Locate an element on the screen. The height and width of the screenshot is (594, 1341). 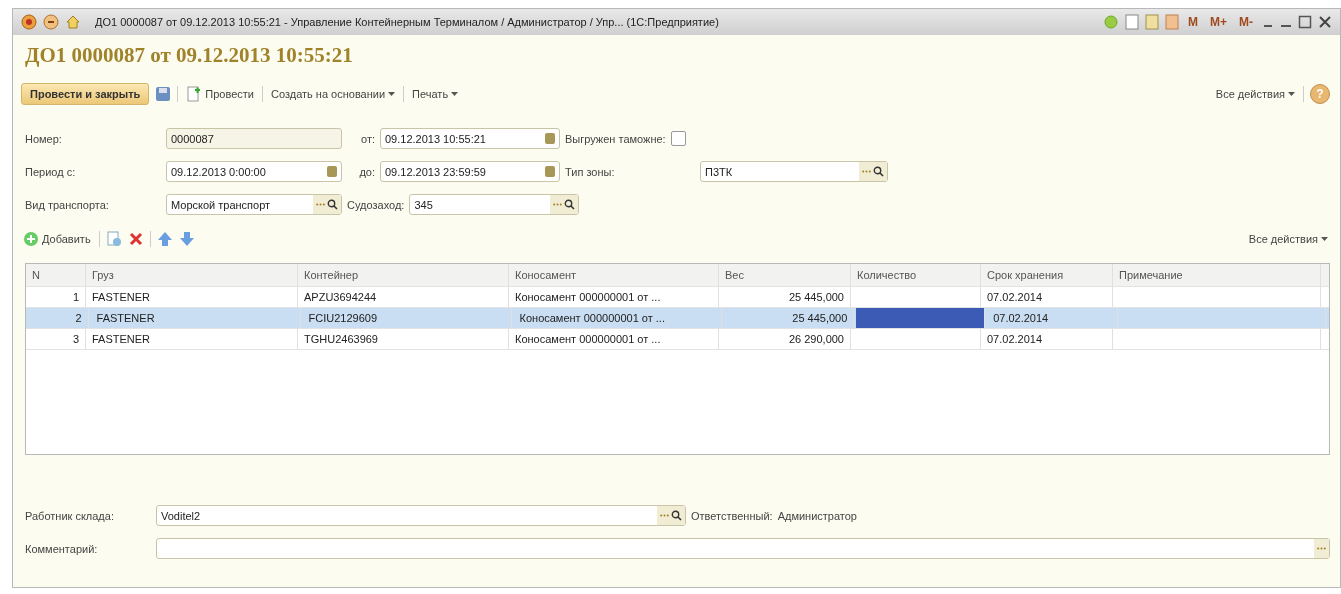
comment-field is located at coordinates (743, 548).